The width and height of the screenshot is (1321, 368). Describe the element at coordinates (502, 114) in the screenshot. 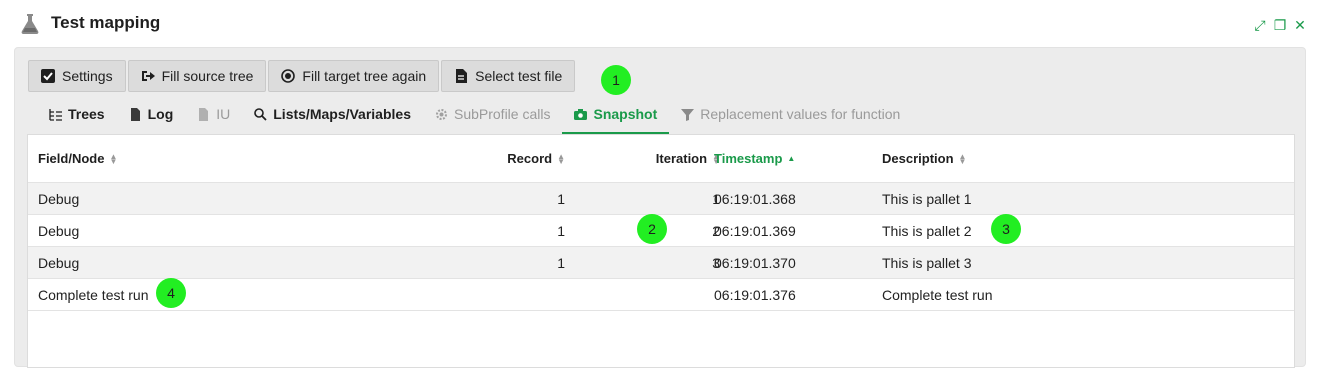

I see `tab-subprofile-label: SubProfile calls` at that location.